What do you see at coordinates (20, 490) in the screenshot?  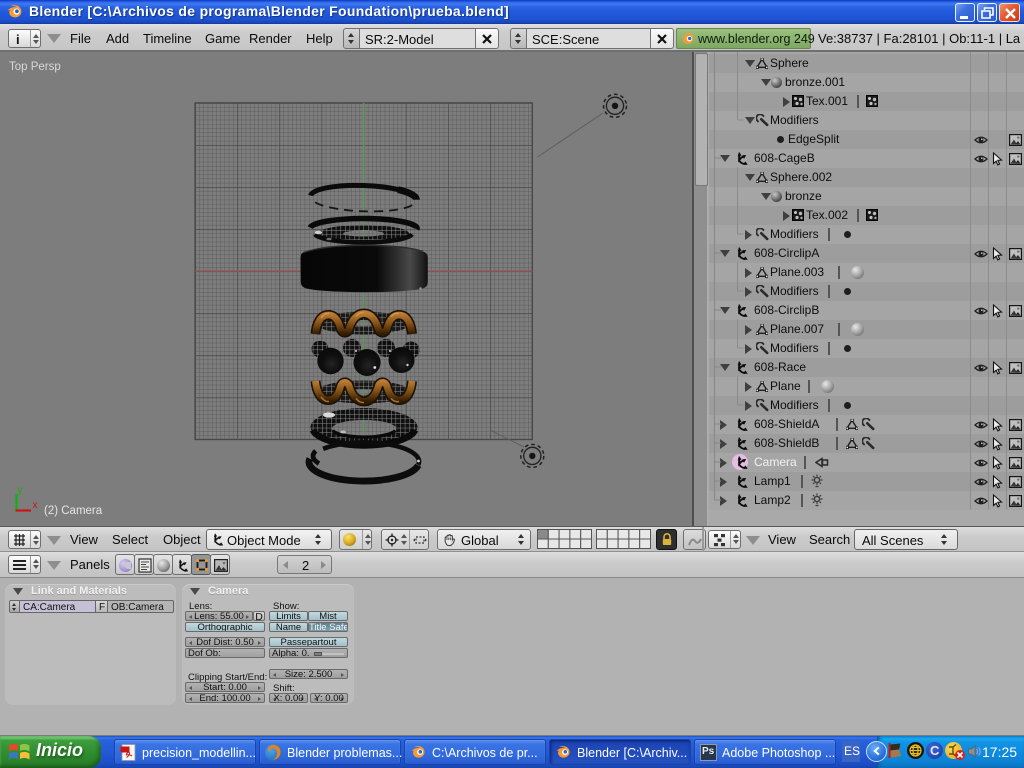 I see `svg-text: y` at bounding box center [20, 490].